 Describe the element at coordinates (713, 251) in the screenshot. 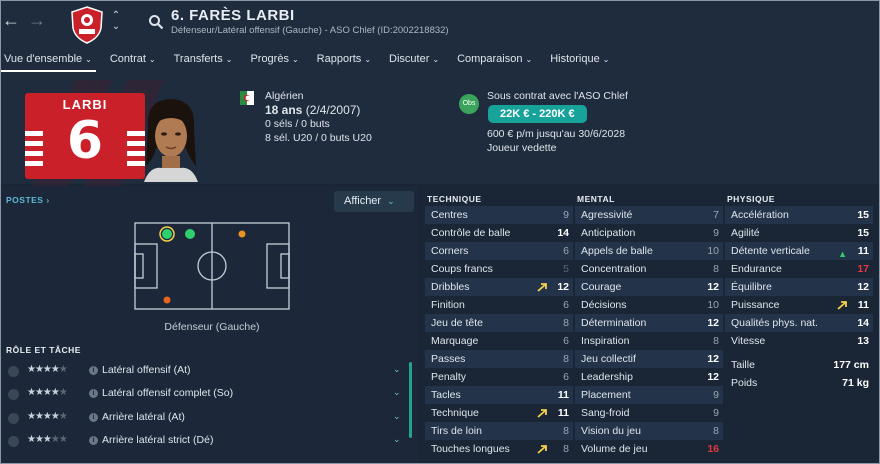

I see `mental-attribute-value: 10` at that location.